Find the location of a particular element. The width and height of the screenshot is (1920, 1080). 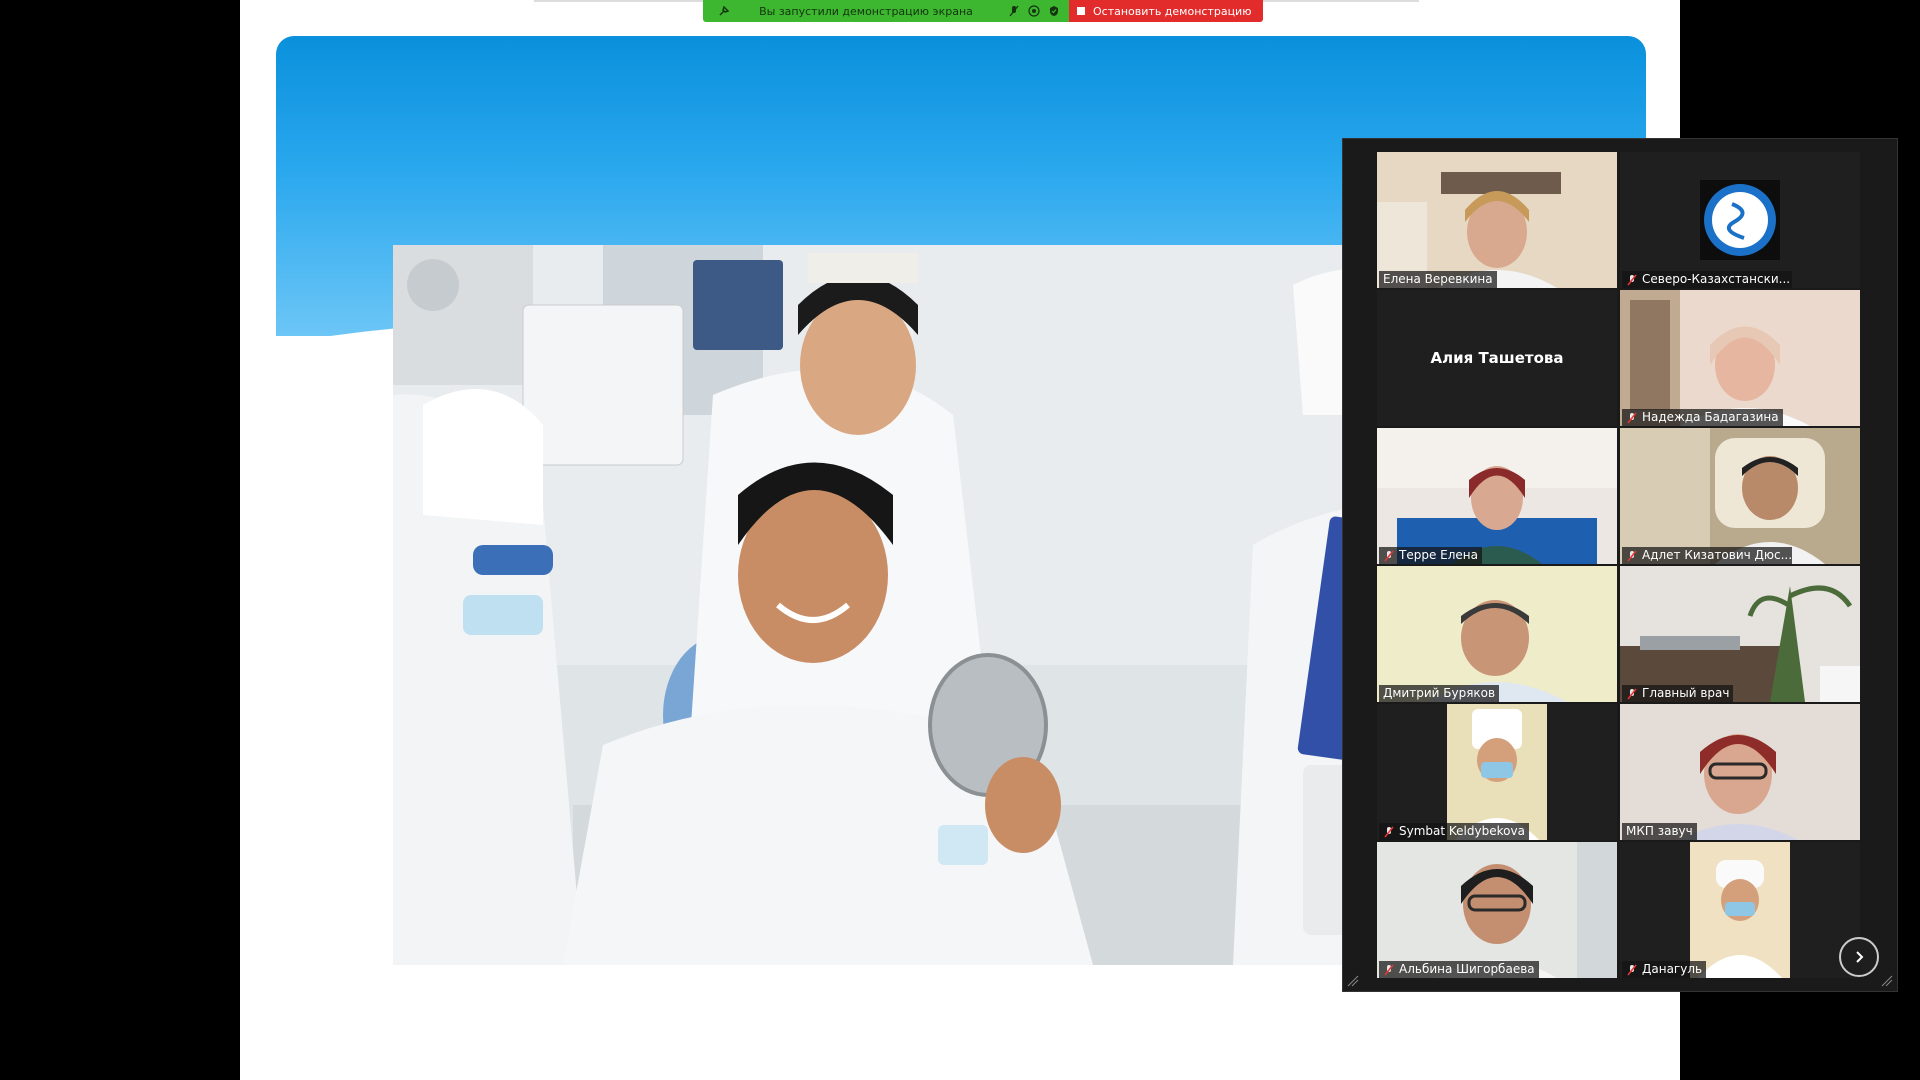

participant-tile: Елена Веревкина is located at coordinates (1497, 220).